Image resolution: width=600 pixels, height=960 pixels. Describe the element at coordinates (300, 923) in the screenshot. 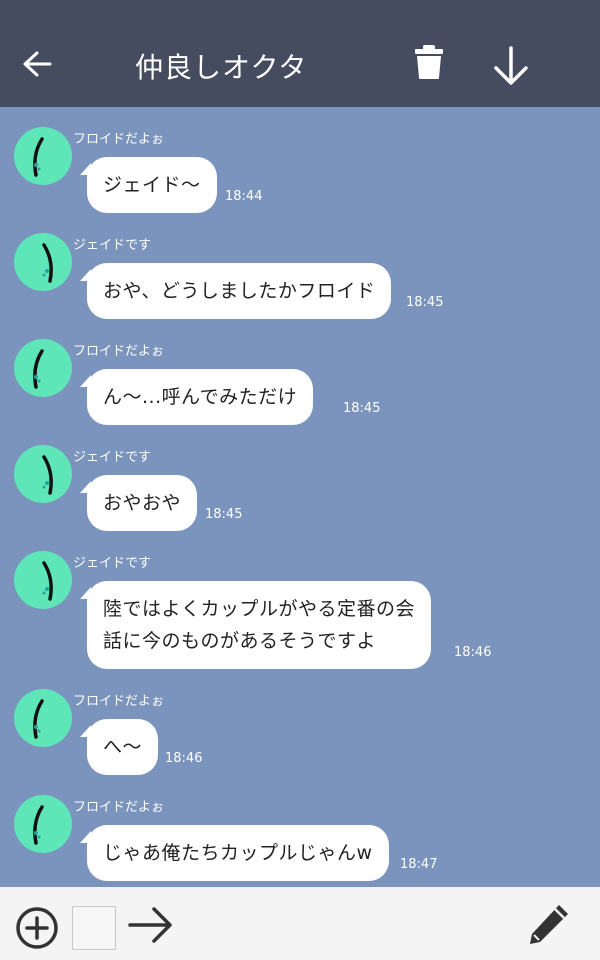

I see `input-toolbar` at that location.